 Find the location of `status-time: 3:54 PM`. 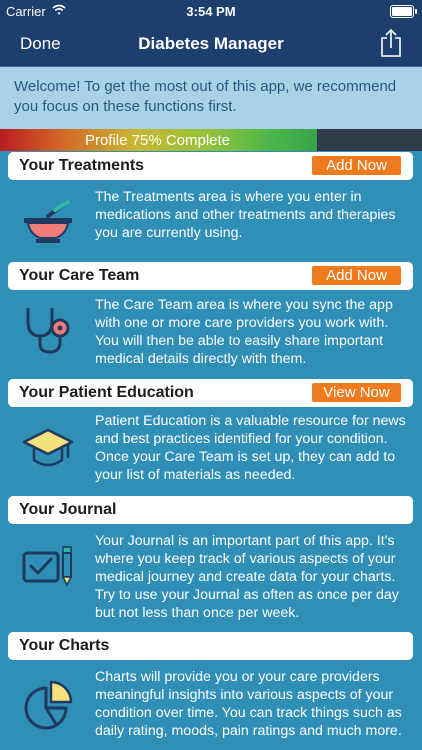

status-time: 3:54 PM is located at coordinates (211, 11).